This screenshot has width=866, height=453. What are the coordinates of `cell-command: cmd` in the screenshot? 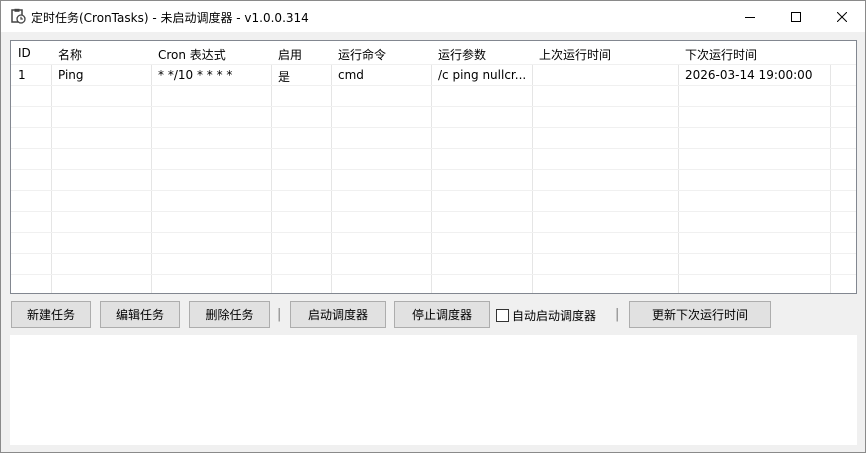 It's located at (351, 75).